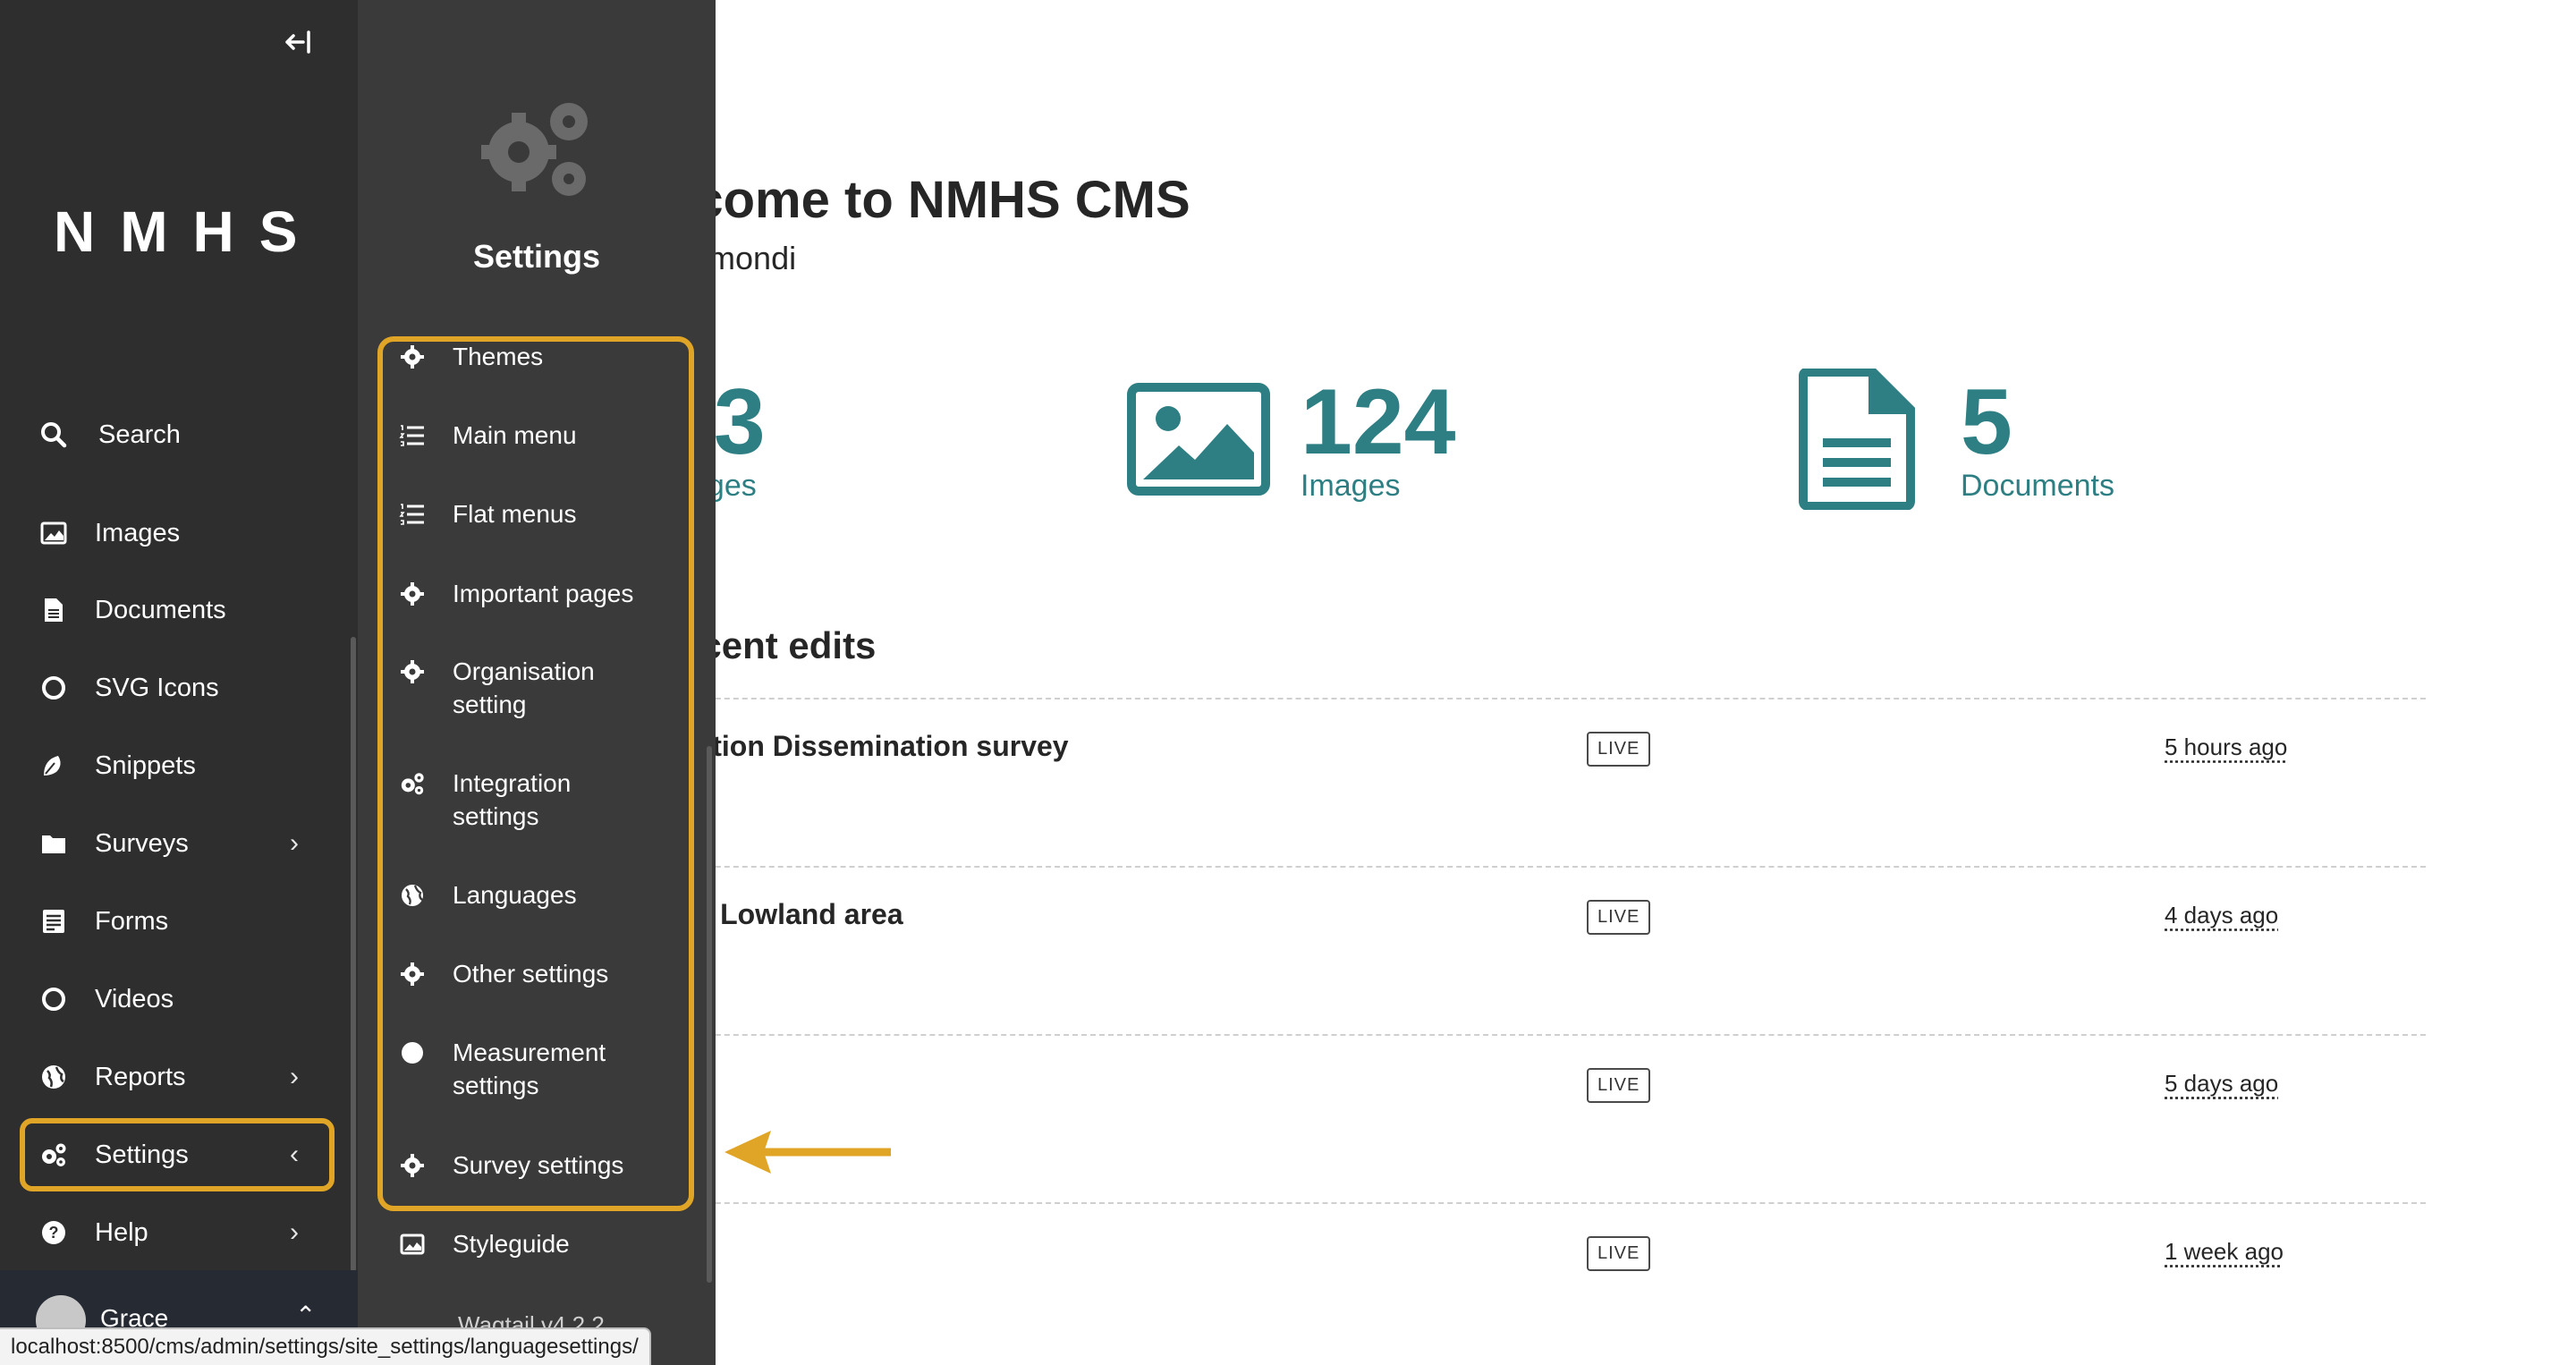 The image size is (2576, 1365). What do you see at coordinates (1378, 422) in the screenshot?
I see `images-count: 124` at bounding box center [1378, 422].